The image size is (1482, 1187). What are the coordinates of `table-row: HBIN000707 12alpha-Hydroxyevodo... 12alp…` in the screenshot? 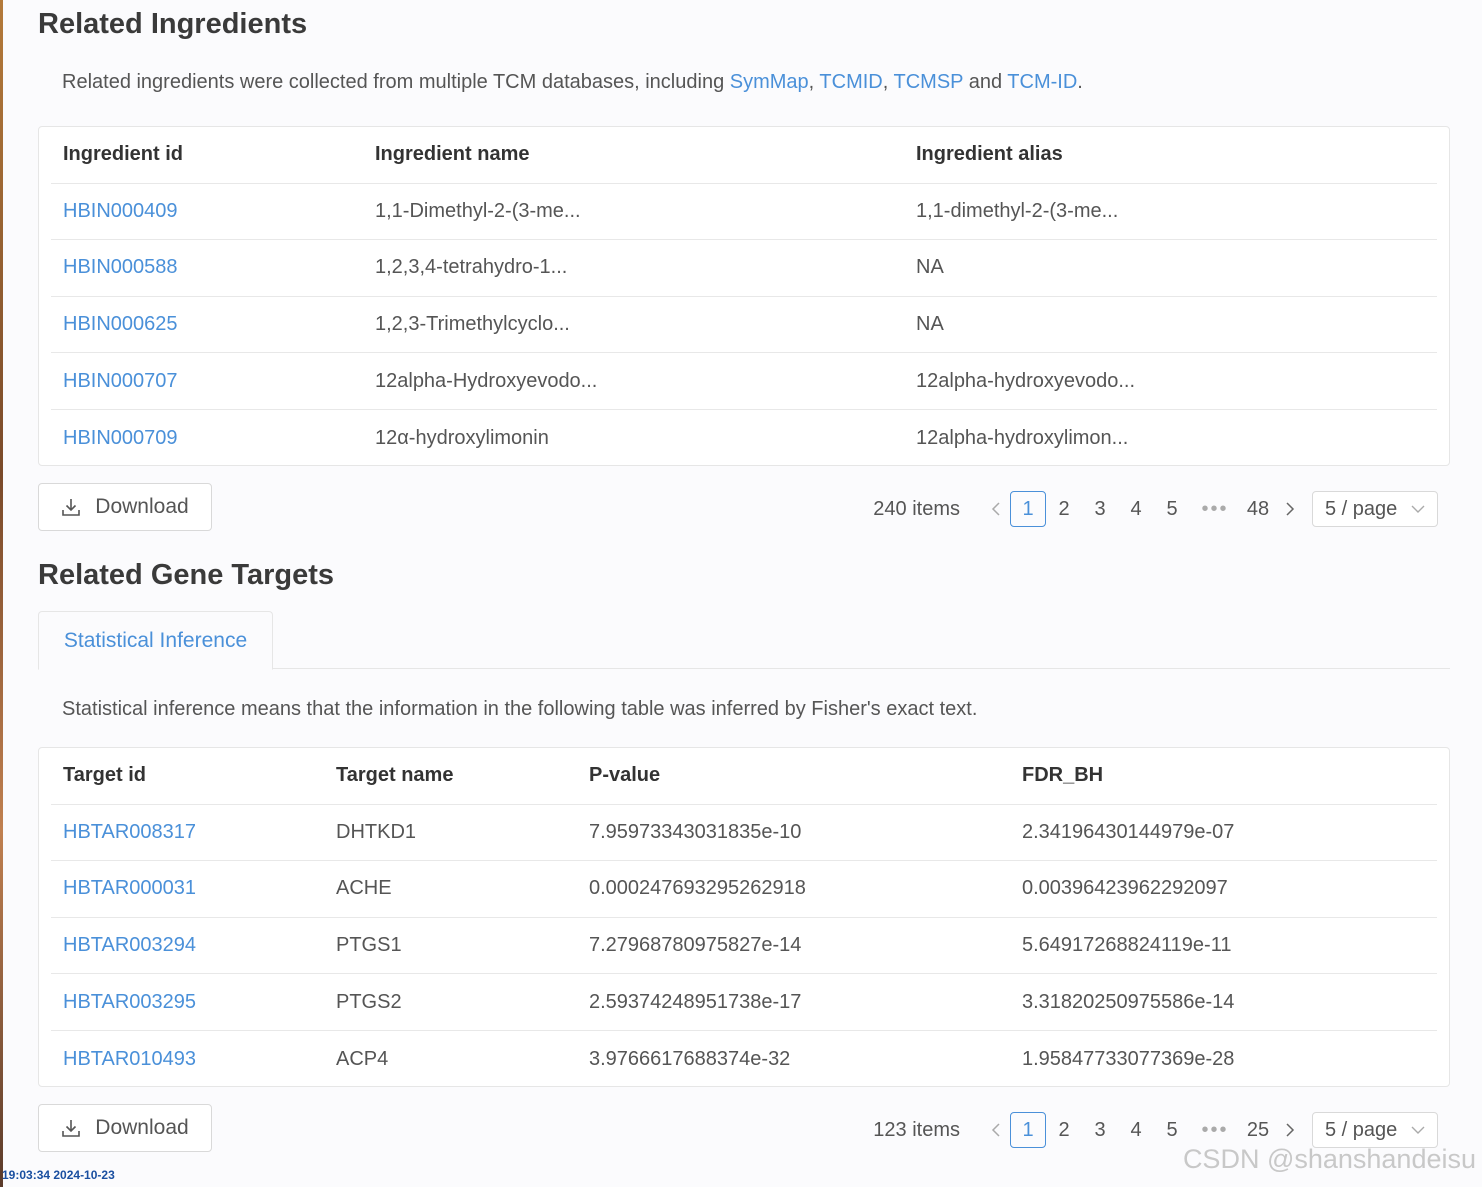 It's located at (744, 381).